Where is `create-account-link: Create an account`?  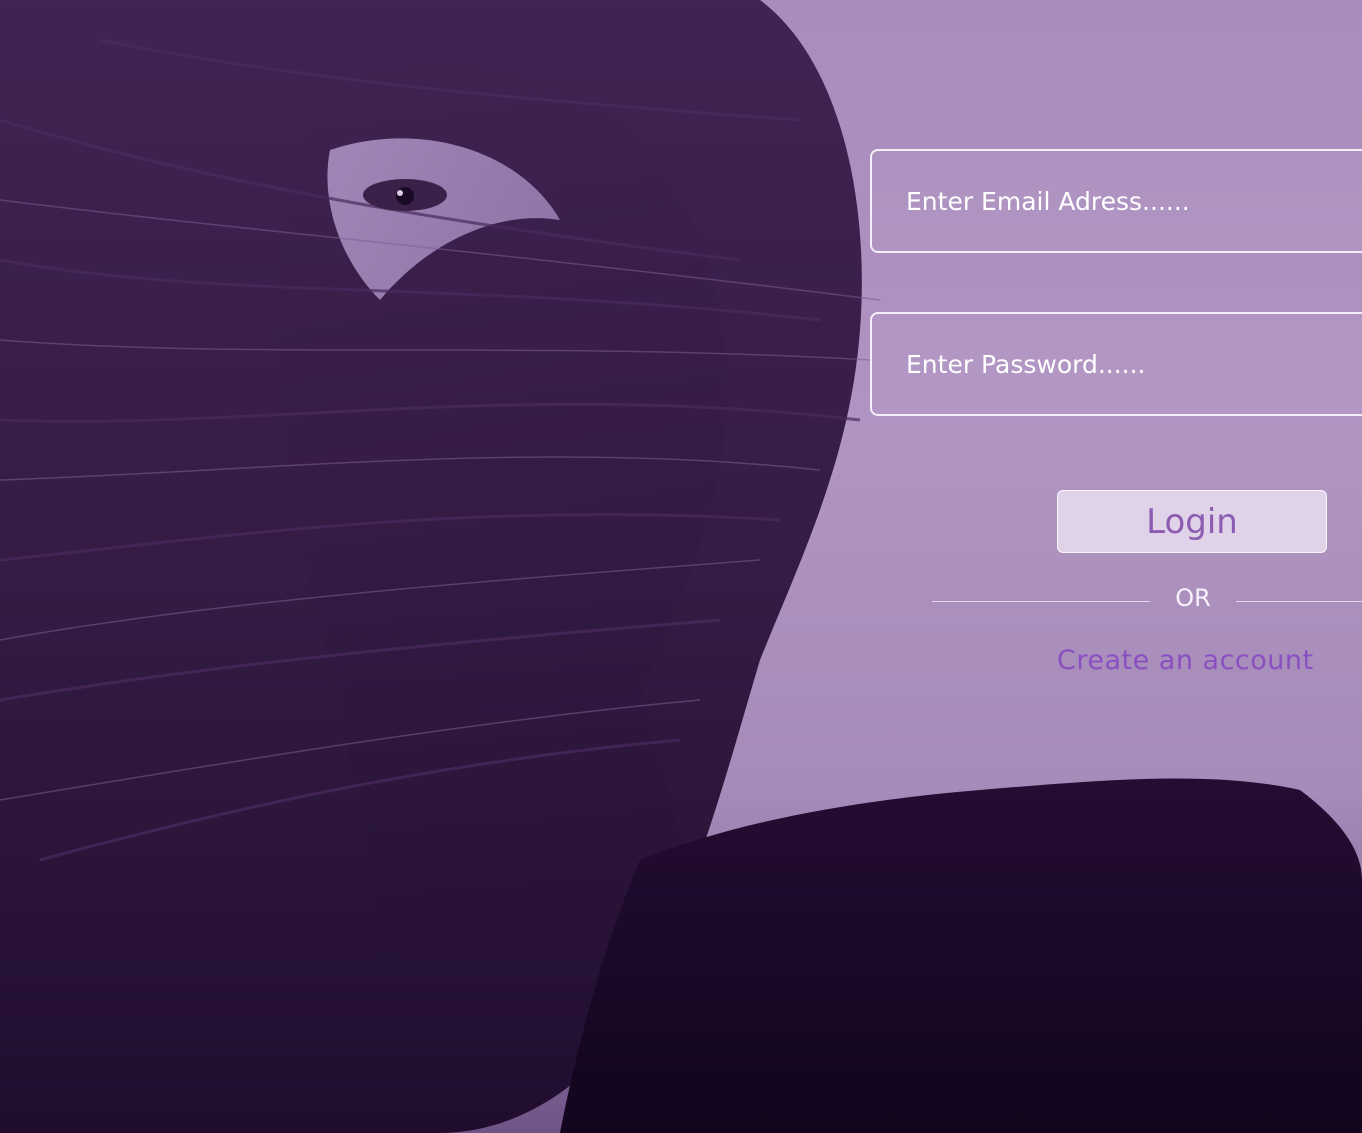
create-account-link: Create an account is located at coordinates (1185, 660).